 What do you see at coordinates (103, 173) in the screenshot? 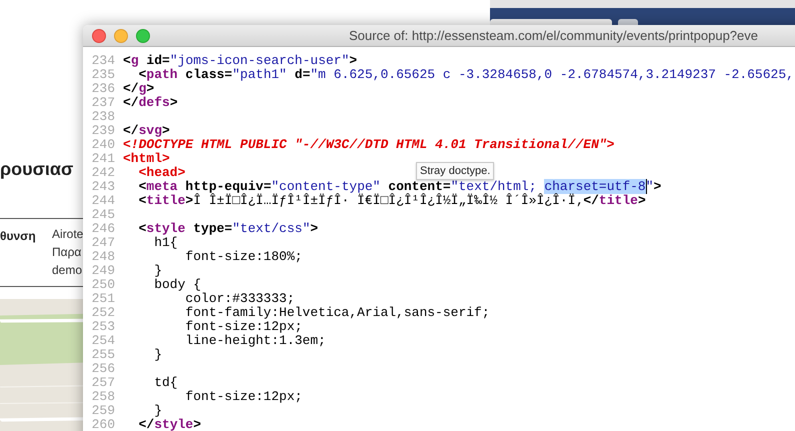
I see `line-number: 242` at bounding box center [103, 173].